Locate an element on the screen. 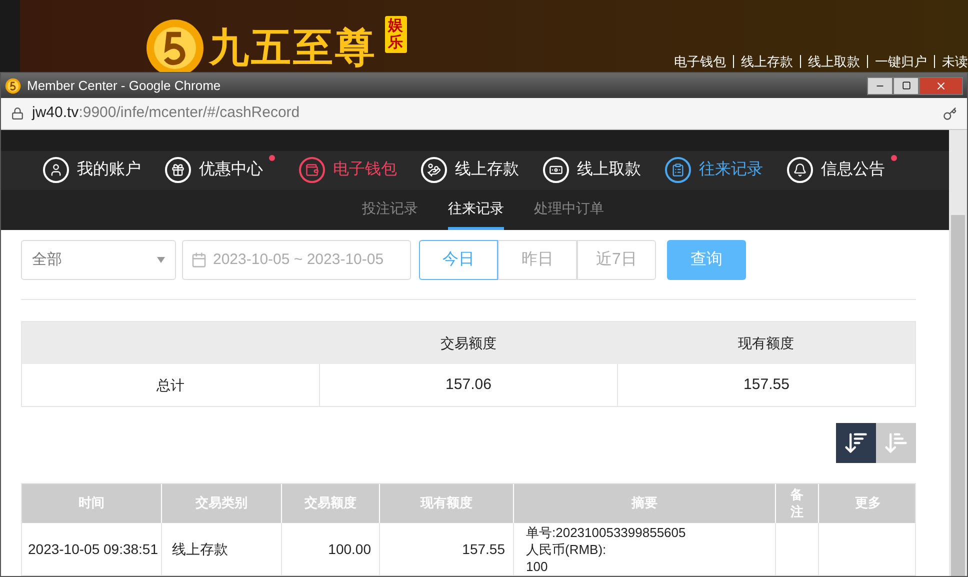 The image size is (968, 577). site-link: 未读 is located at coordinates (955, 62).